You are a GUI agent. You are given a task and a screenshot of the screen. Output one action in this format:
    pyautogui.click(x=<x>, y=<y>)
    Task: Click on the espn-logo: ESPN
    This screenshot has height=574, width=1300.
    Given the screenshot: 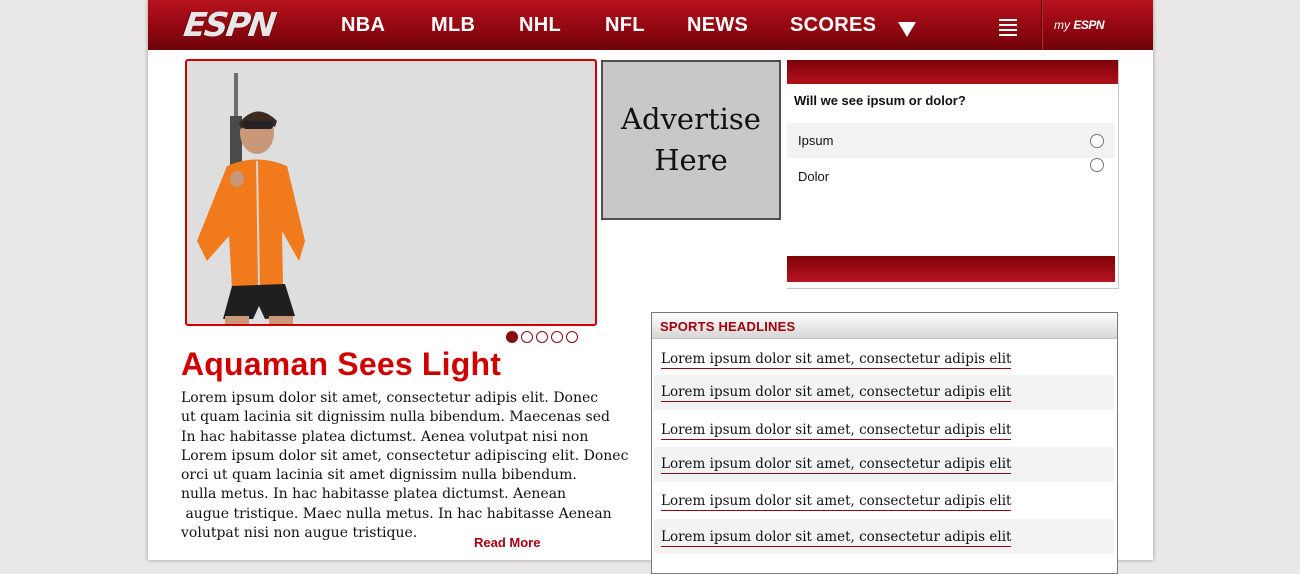 What is the action you would take?
    pyautogui.click(x=239, y=24)
    